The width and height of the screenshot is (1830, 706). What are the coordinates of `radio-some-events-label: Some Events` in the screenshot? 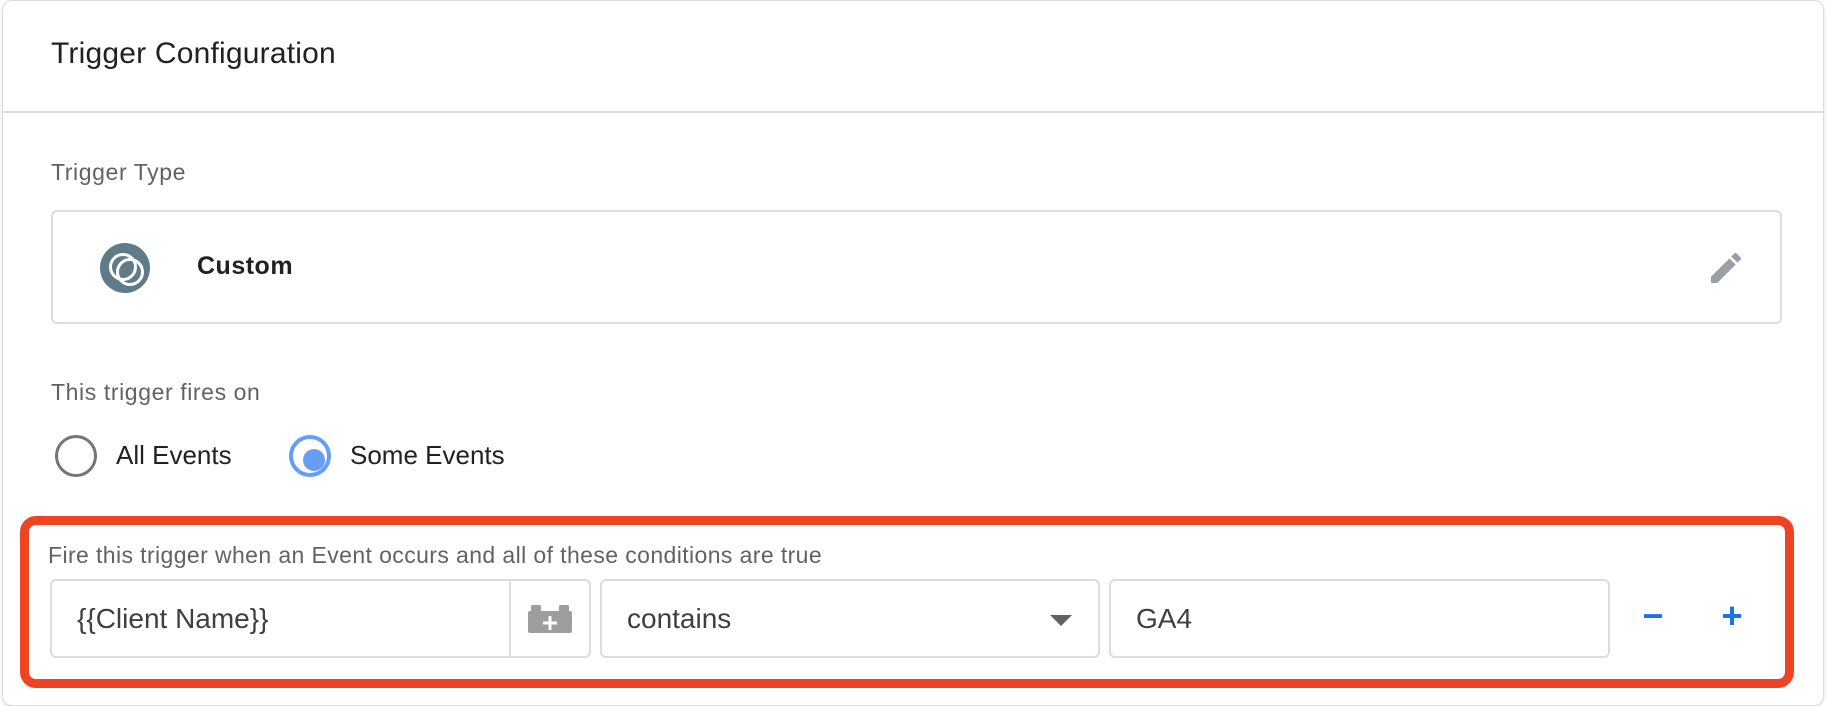 It's located at (427, 455).